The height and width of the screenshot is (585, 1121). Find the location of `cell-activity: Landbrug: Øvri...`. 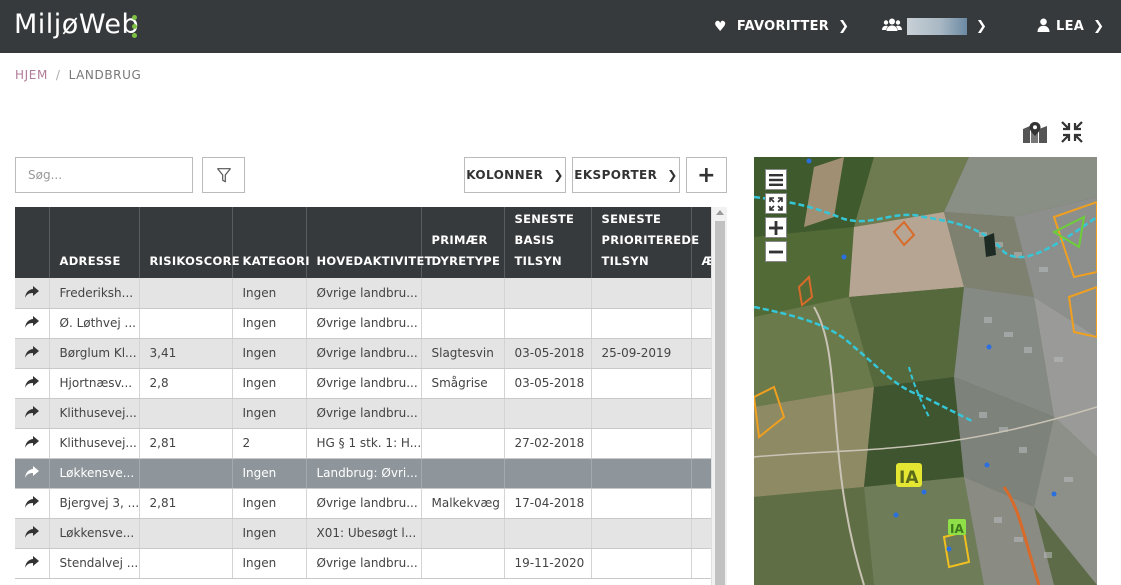

cell-activity: Landbrug: Øvri... is located at coordinates (364, 473).